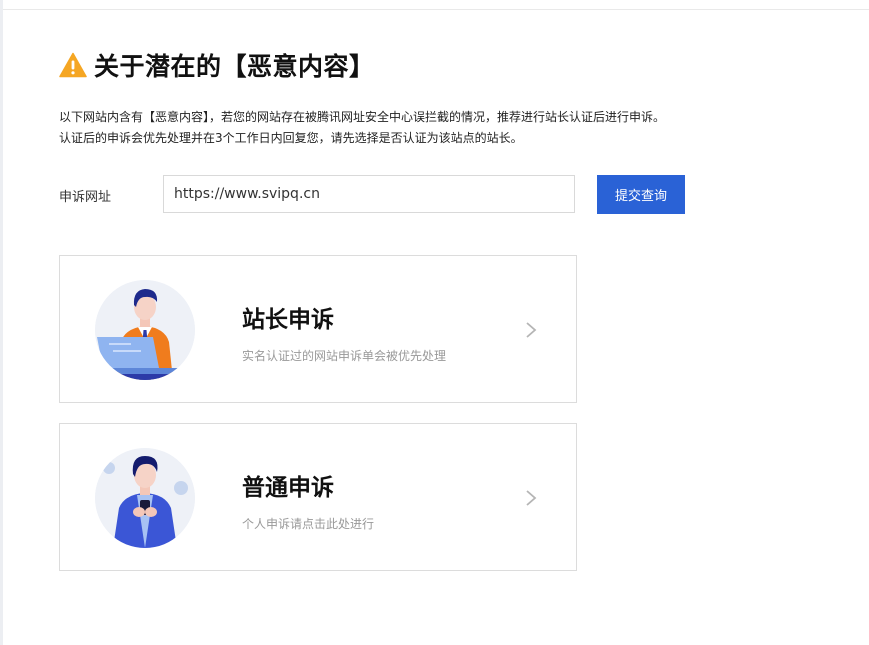 The width and height of the screenshot is (869, 645). I want to click on webmaster-appeal-title: 站长申诉, so click(288, 320).